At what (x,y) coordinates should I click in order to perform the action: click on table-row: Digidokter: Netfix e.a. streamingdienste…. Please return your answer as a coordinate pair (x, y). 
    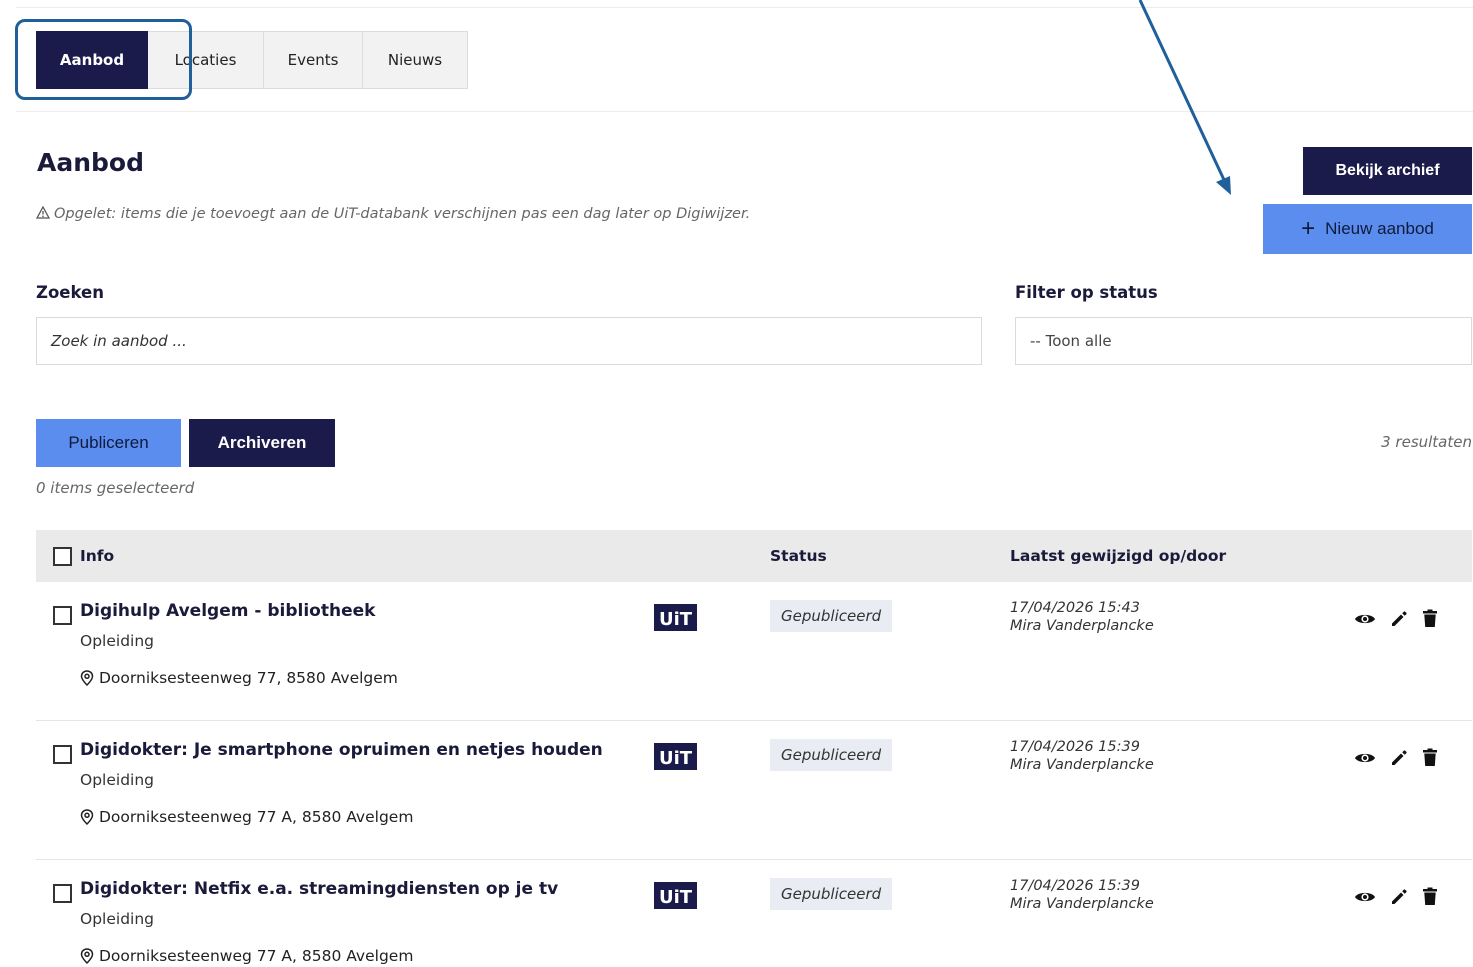
    Looking at the image, I should click on (754, 913).